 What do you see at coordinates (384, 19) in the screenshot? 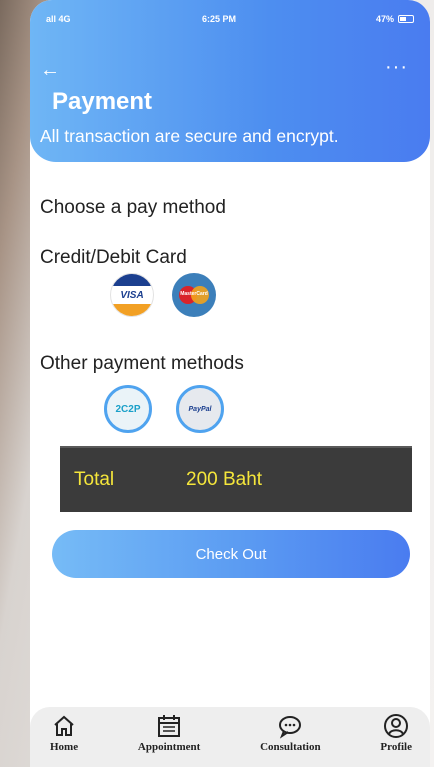
I see `battery-percent: 47%` at bounding box center [384, 19].